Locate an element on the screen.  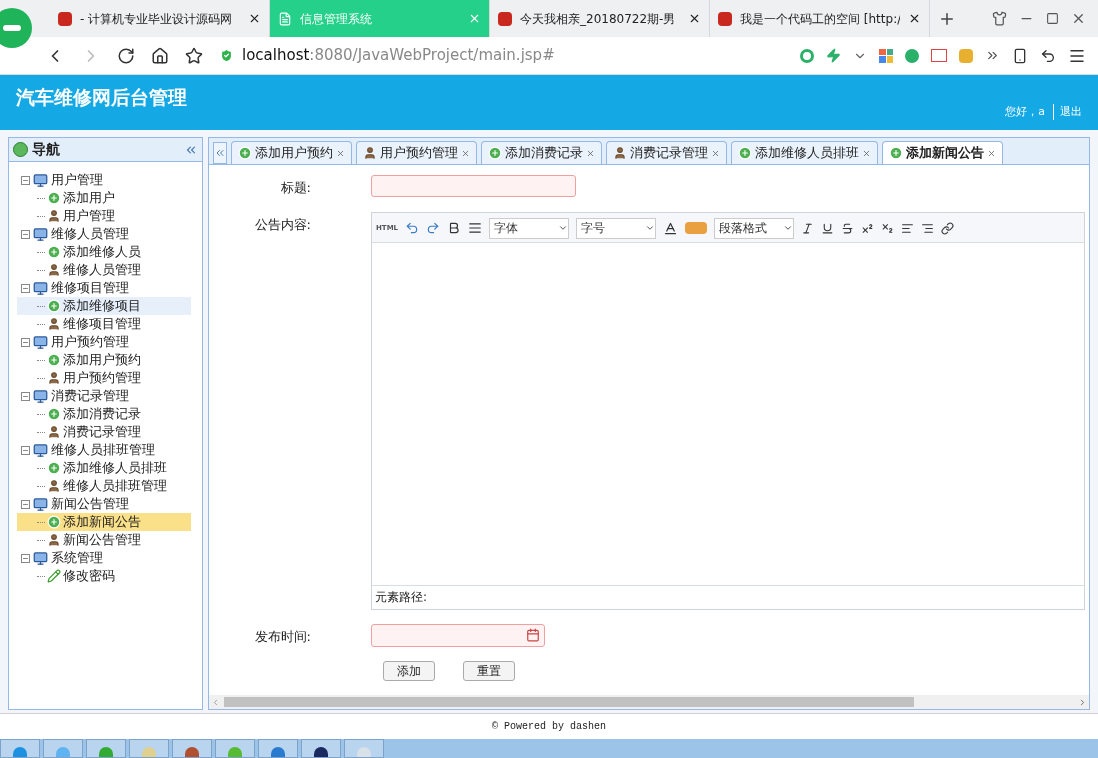
reload-icon is located at coordinates (126, 55).